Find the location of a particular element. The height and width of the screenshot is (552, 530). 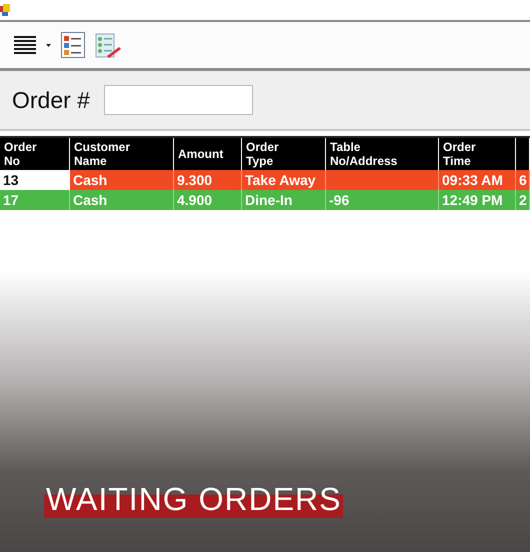

caret-icon is located at coordinates (48, 45).